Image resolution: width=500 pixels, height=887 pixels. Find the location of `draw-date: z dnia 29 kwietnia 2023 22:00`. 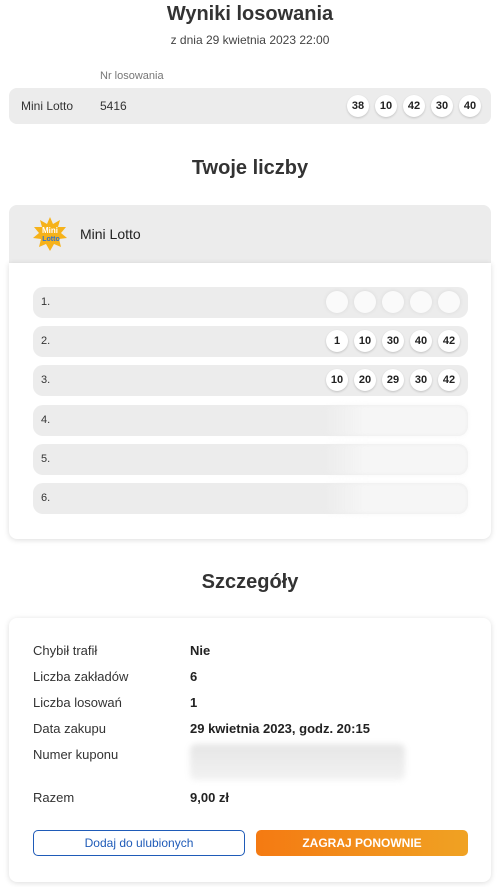

draw-date: z dnia 29 kwietnia 2023 22:00 is located at coordinates (250, 40).